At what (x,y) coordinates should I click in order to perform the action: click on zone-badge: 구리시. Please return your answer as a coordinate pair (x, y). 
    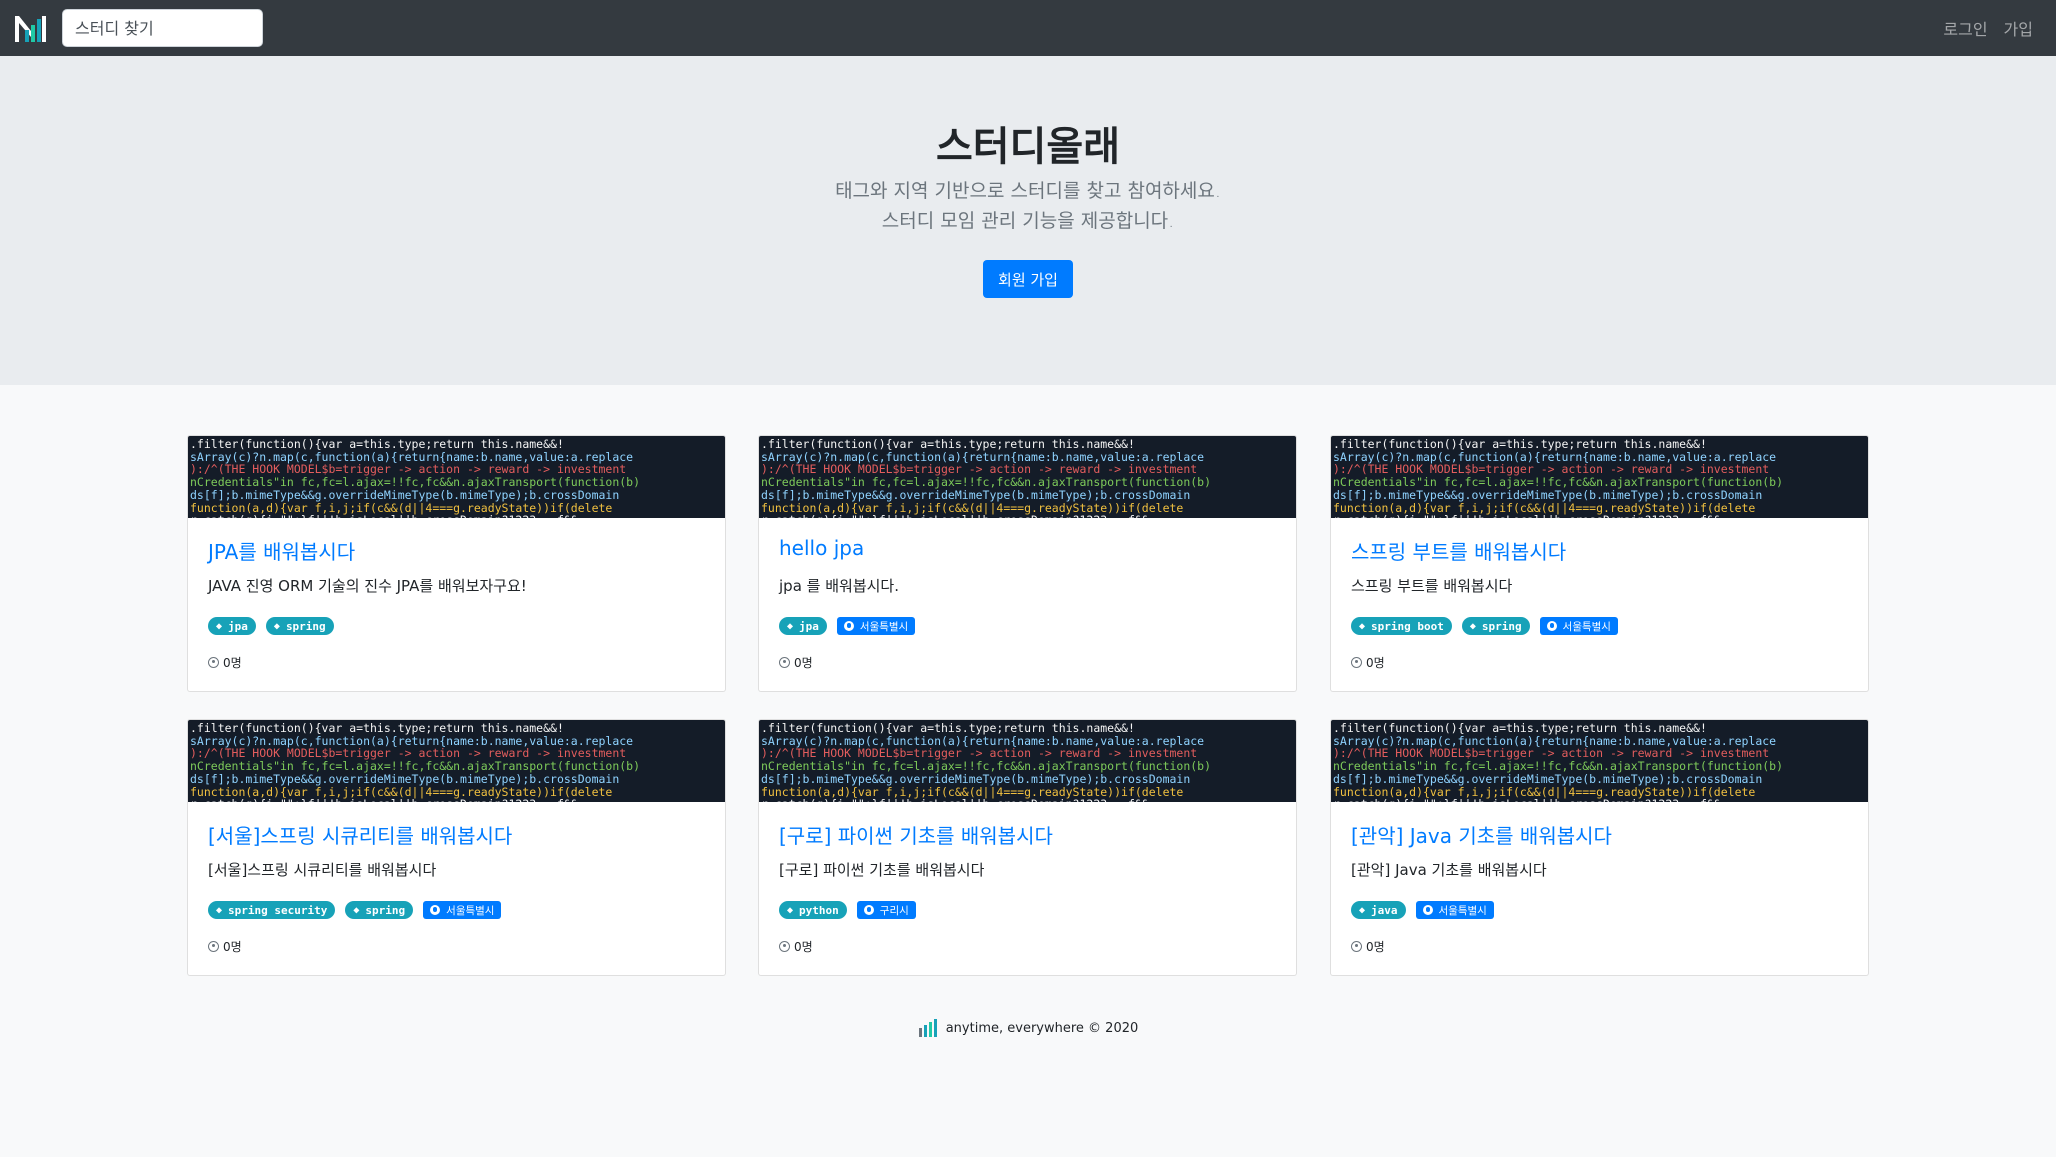
    Looking at the image, I should click on (886, 910).